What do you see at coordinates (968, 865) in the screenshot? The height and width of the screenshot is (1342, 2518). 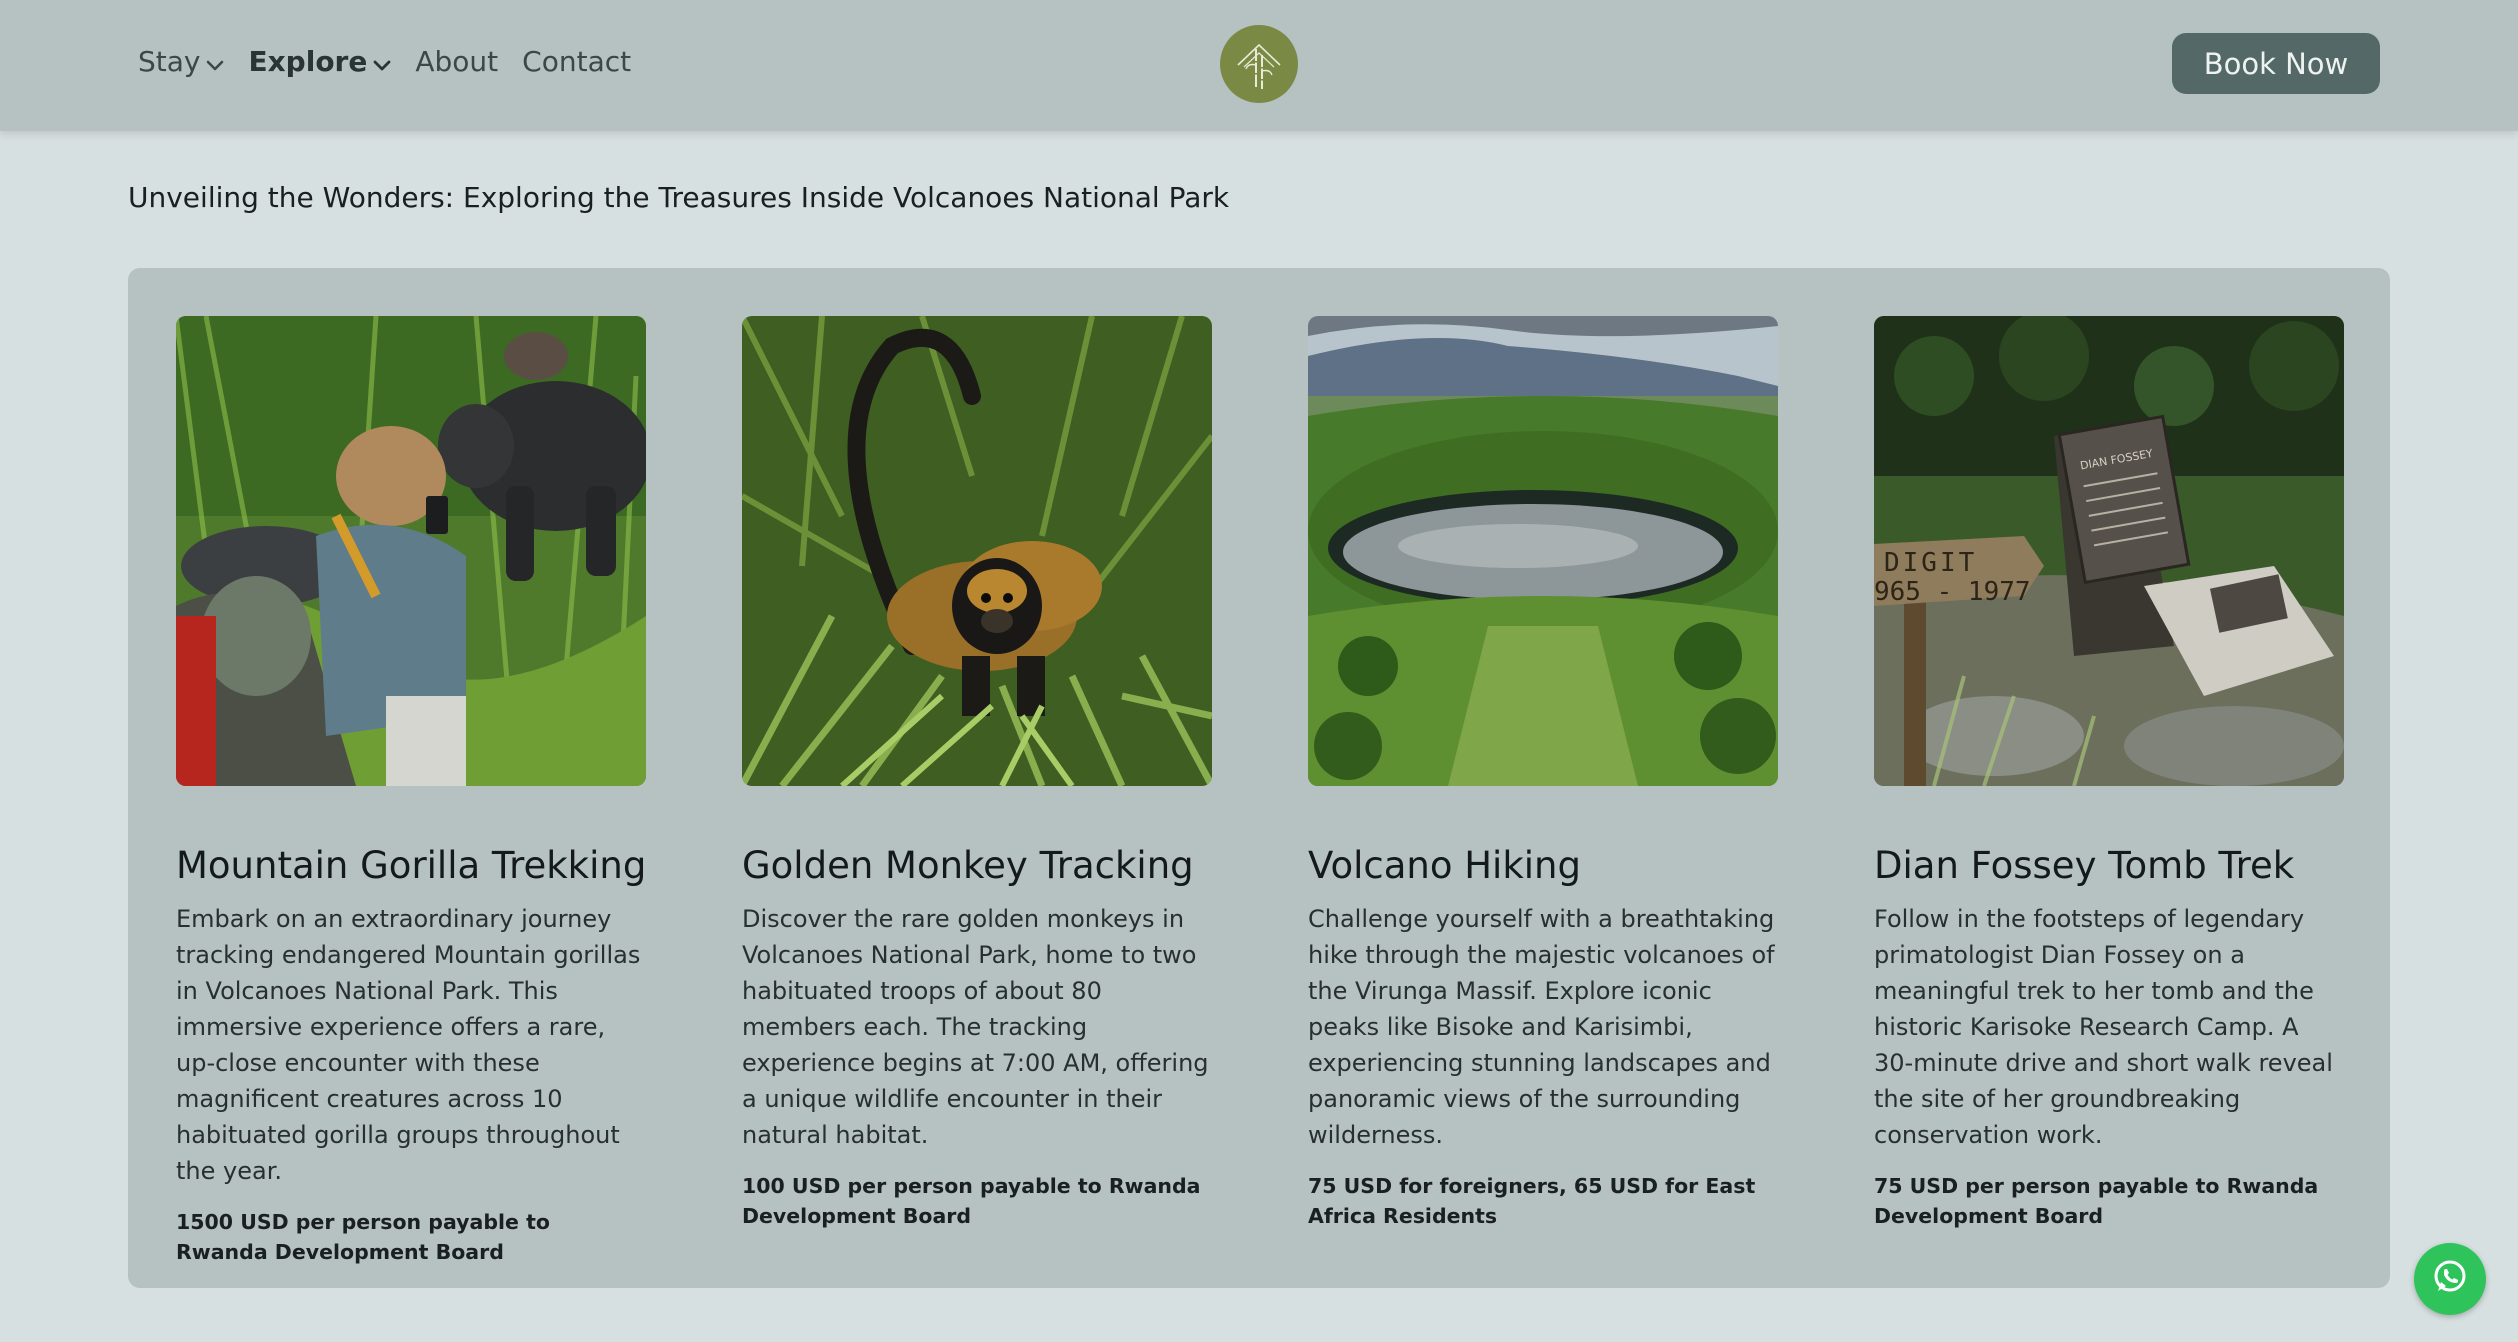 I see `card-title: Golden Monkey Tracking` at bounding box center [968, 865].